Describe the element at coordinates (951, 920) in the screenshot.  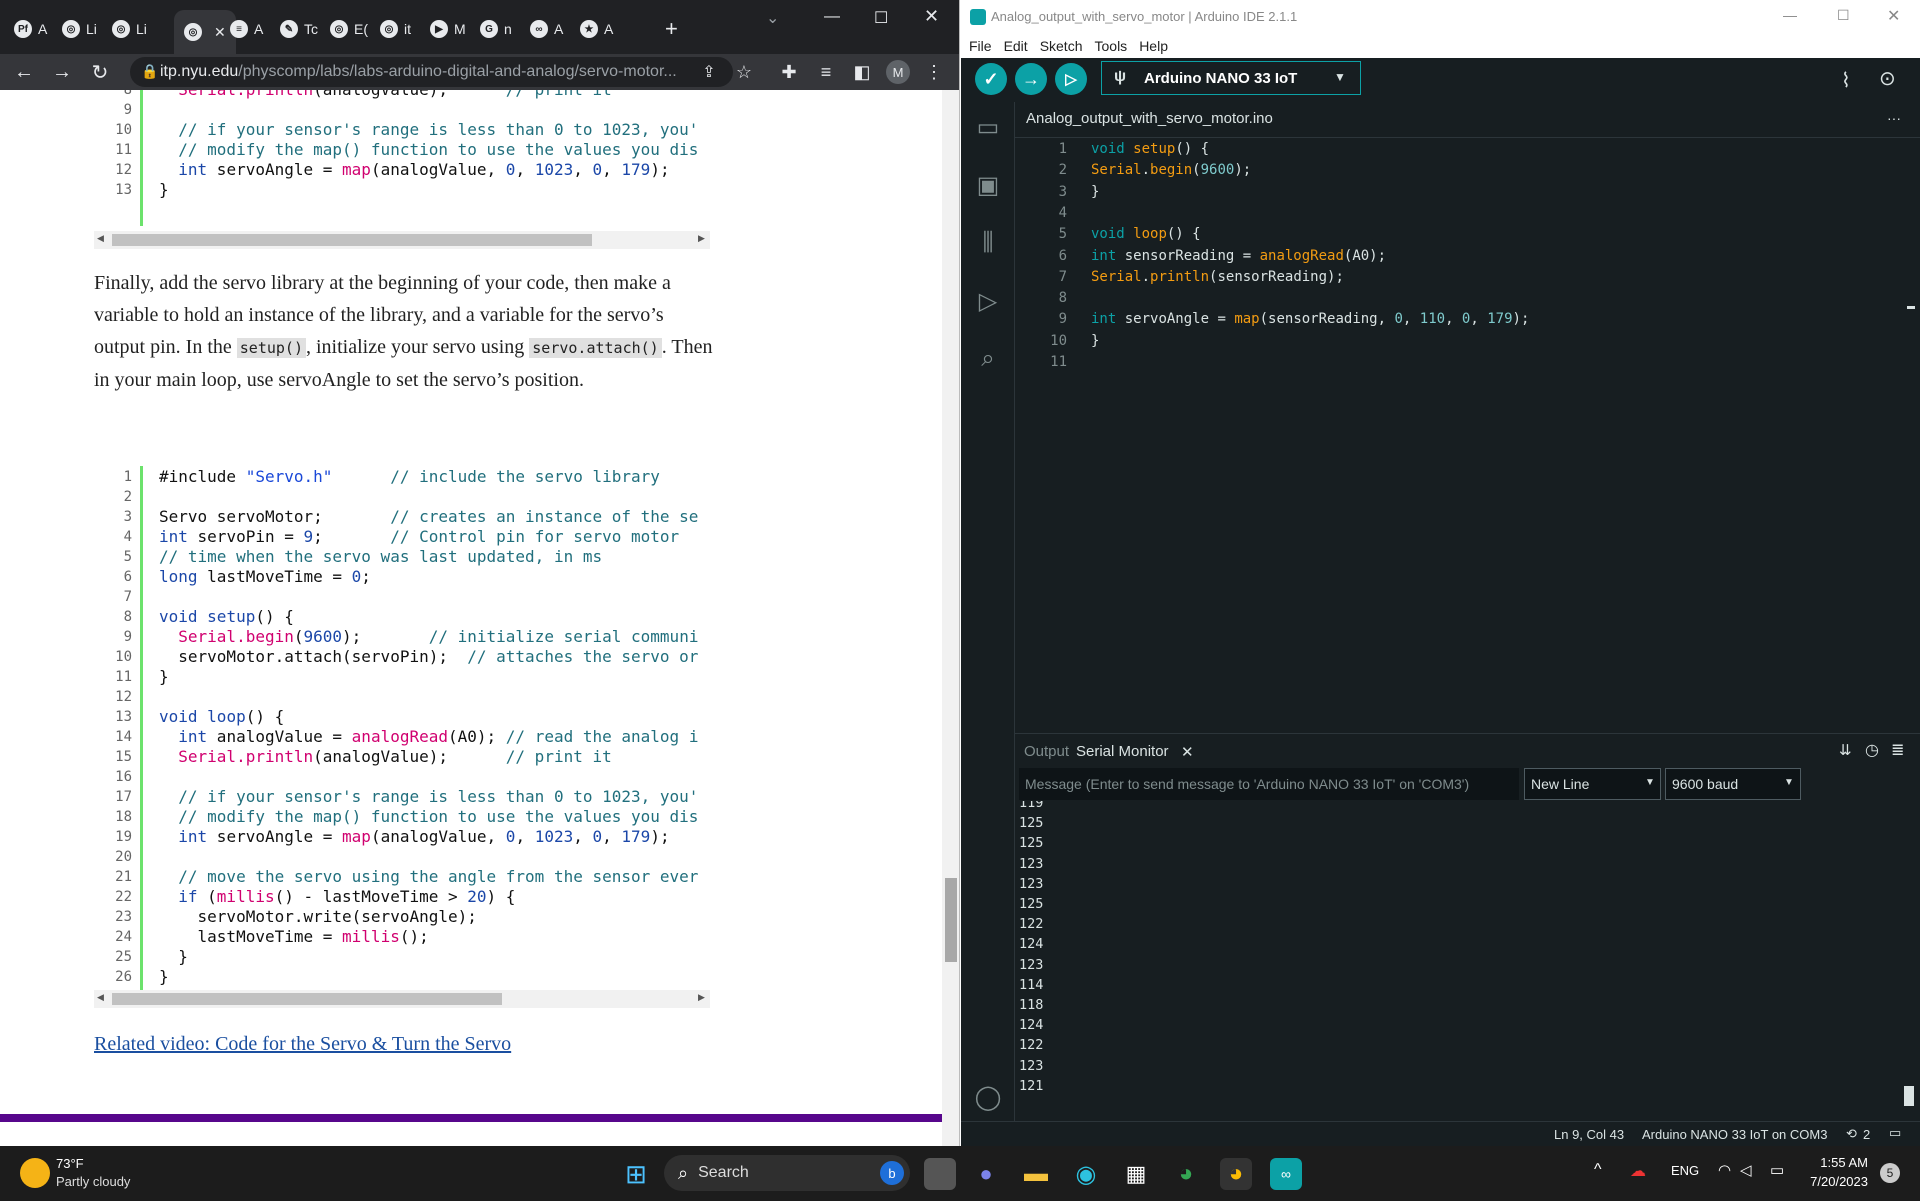
I see `page-scrollbar-thumb` at that location.